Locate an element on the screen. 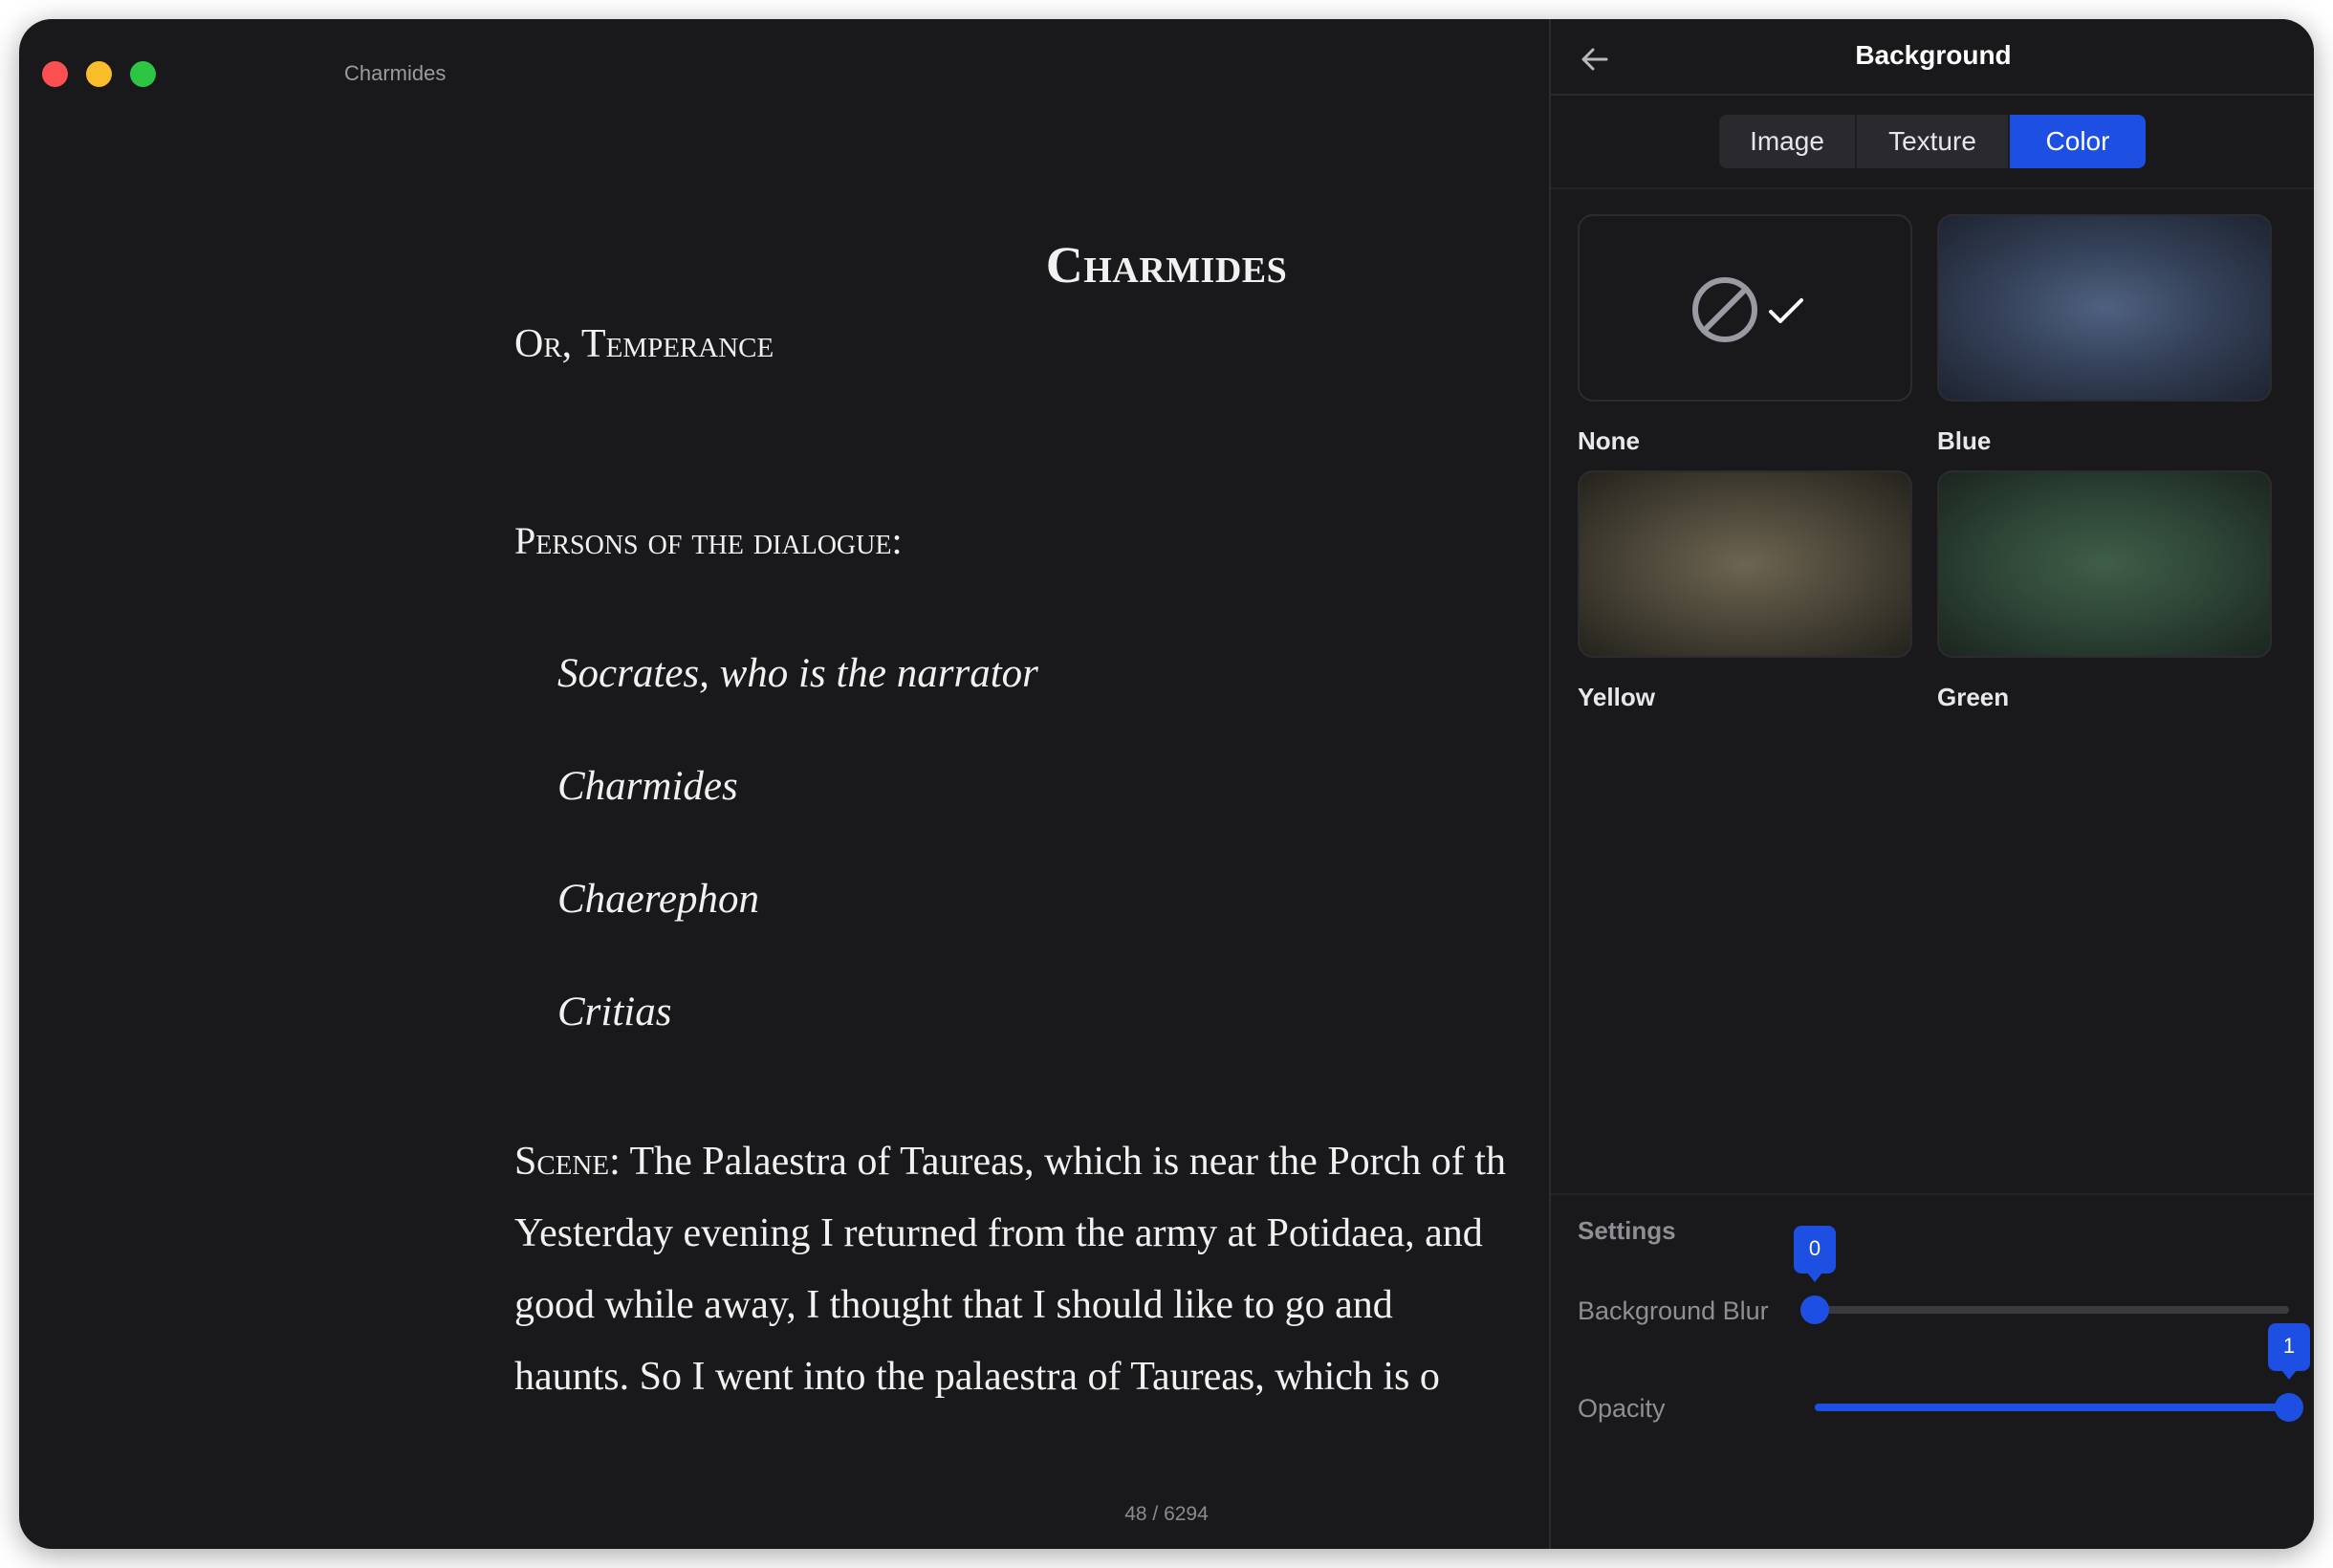 This screenshot has height=1568, width=2333. blur-slider: 0 is located at coordinates (2041, 1275).